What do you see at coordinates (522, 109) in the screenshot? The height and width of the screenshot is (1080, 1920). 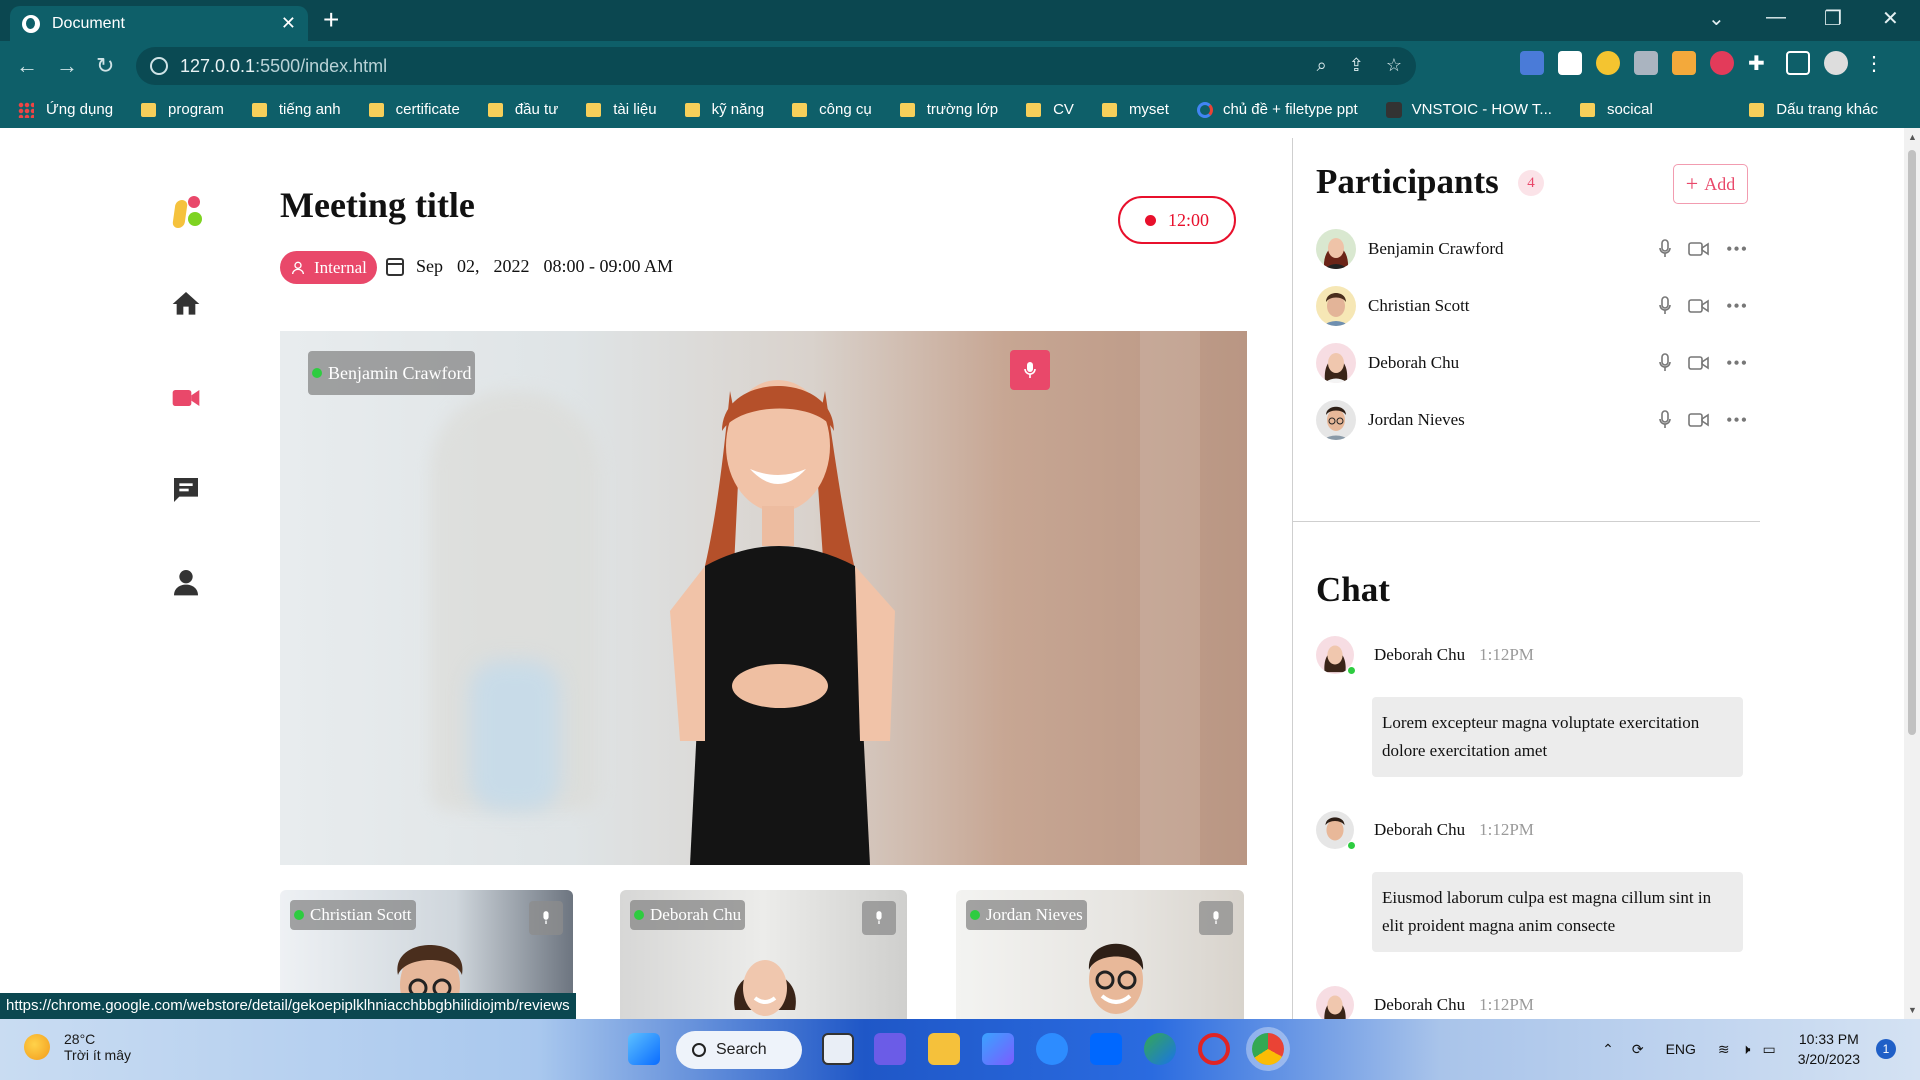 I see `bookmark-folder: đầu tư` at bounding box center [522, 109].